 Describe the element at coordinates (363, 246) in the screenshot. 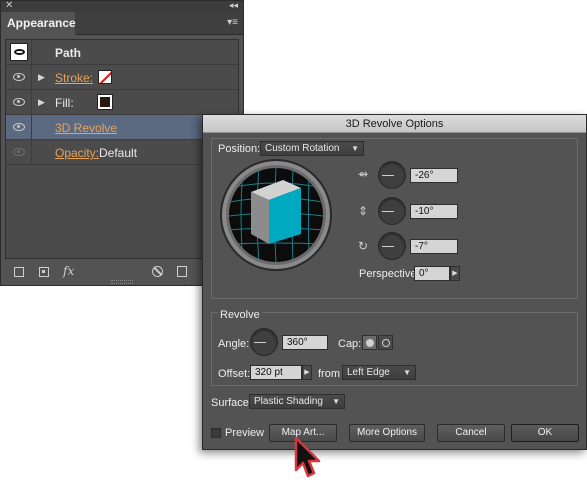

I see `z-axis-rotate-icon: ↻` at that location.